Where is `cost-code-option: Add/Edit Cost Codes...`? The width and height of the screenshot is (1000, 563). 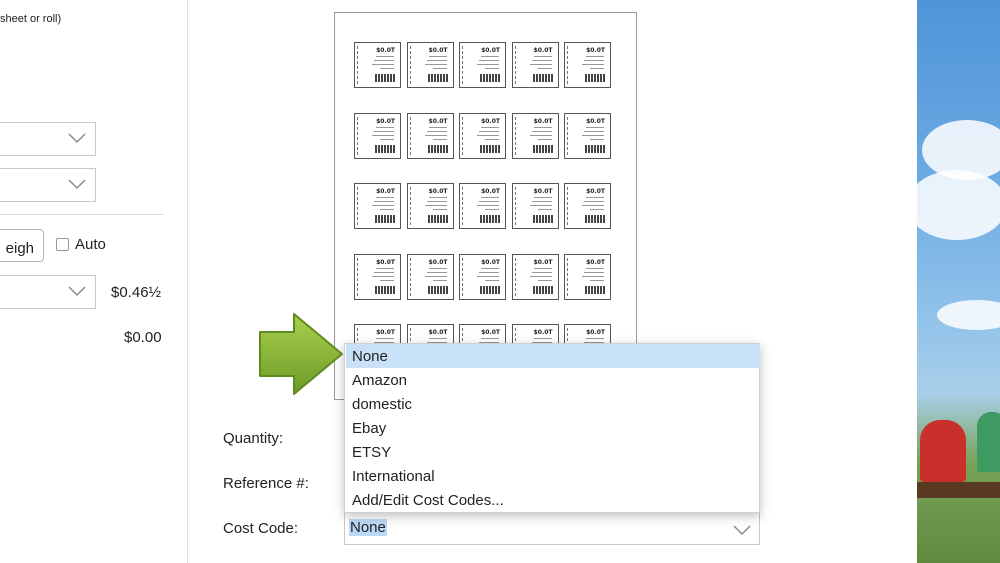 cost-code-option: Add/Edit Cost Codes... is located at coordinates (553, 500).